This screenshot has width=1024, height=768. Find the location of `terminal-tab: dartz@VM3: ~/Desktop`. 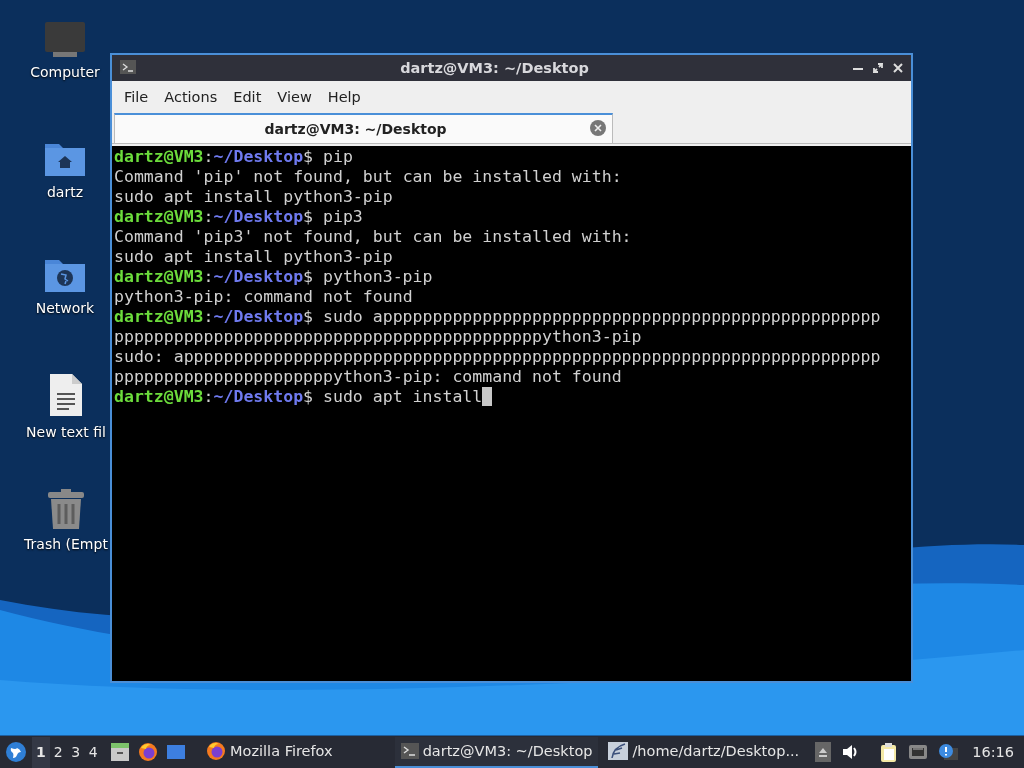

terminal-tab: dartz@VM3: ~/Desktop is located at coordinates (363, 128).